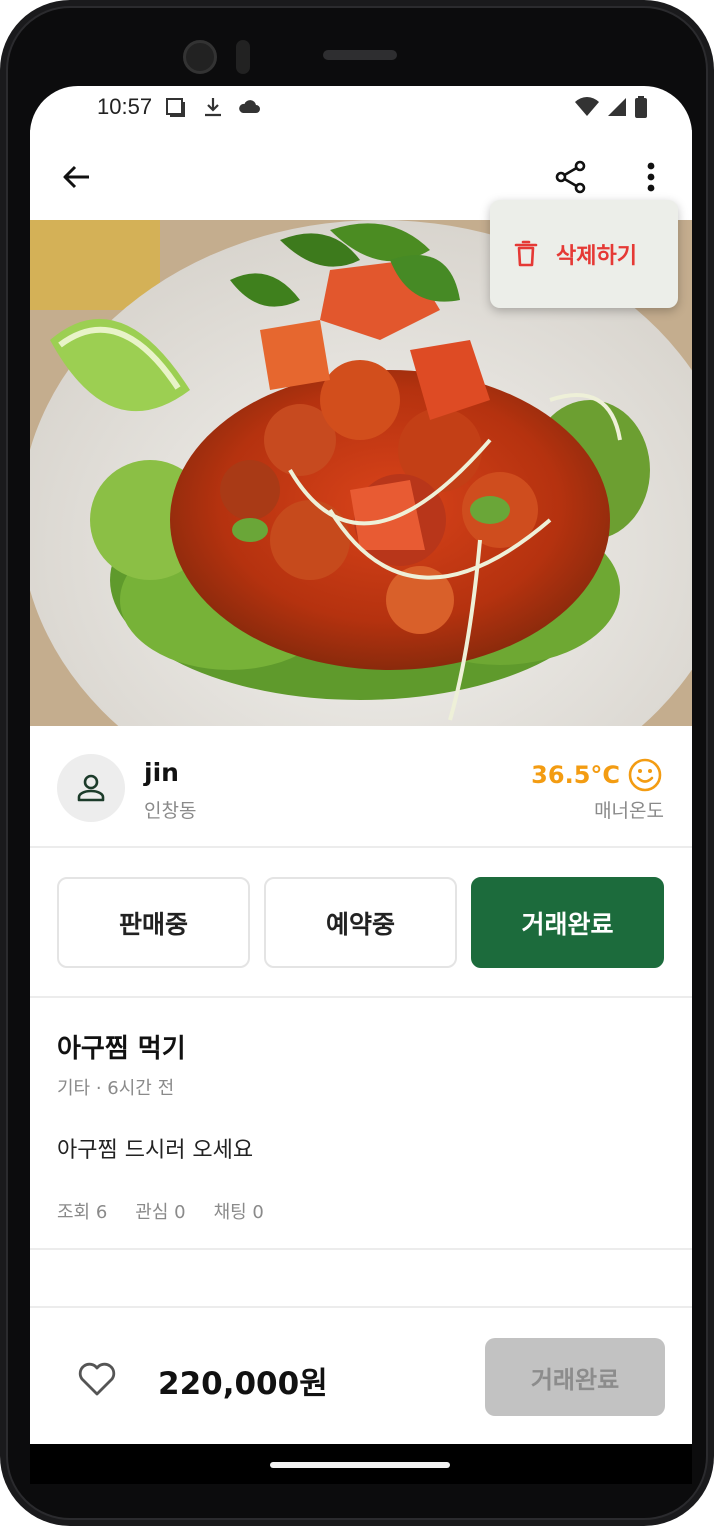  I want to click on home-indicator, so click(360, 1465).